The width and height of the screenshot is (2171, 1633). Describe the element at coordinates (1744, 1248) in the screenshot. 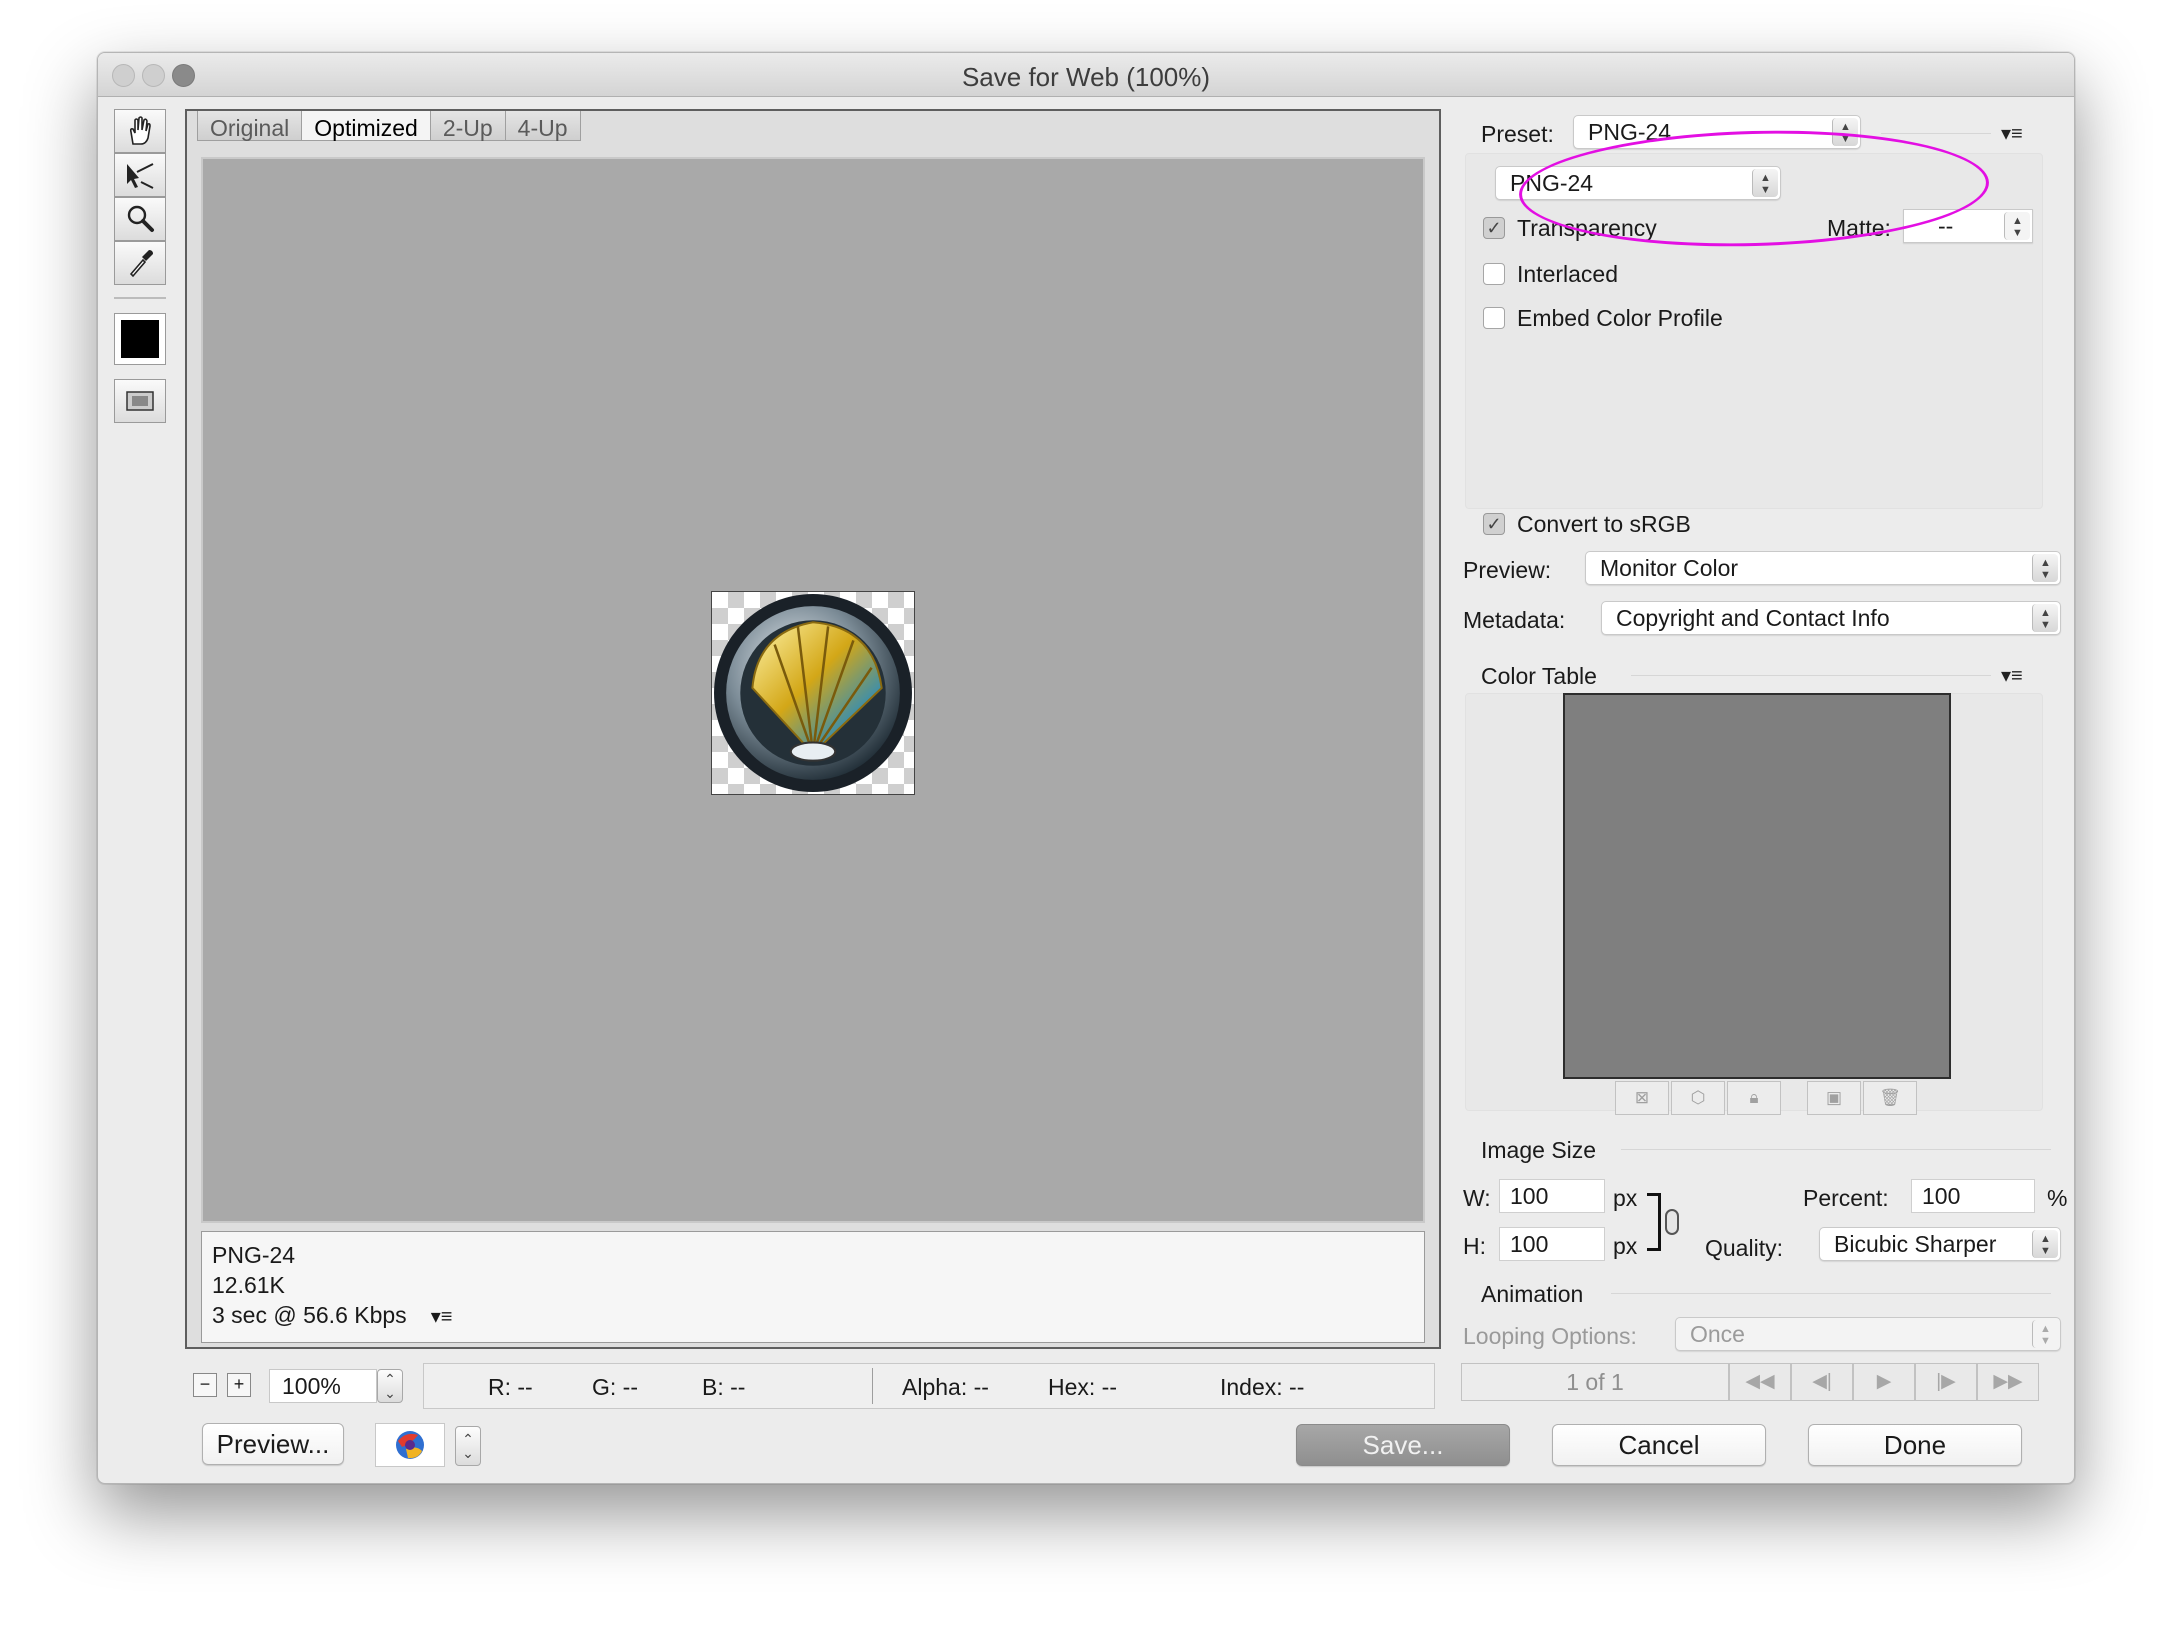

I see `quality-label: Quality:` at that location.